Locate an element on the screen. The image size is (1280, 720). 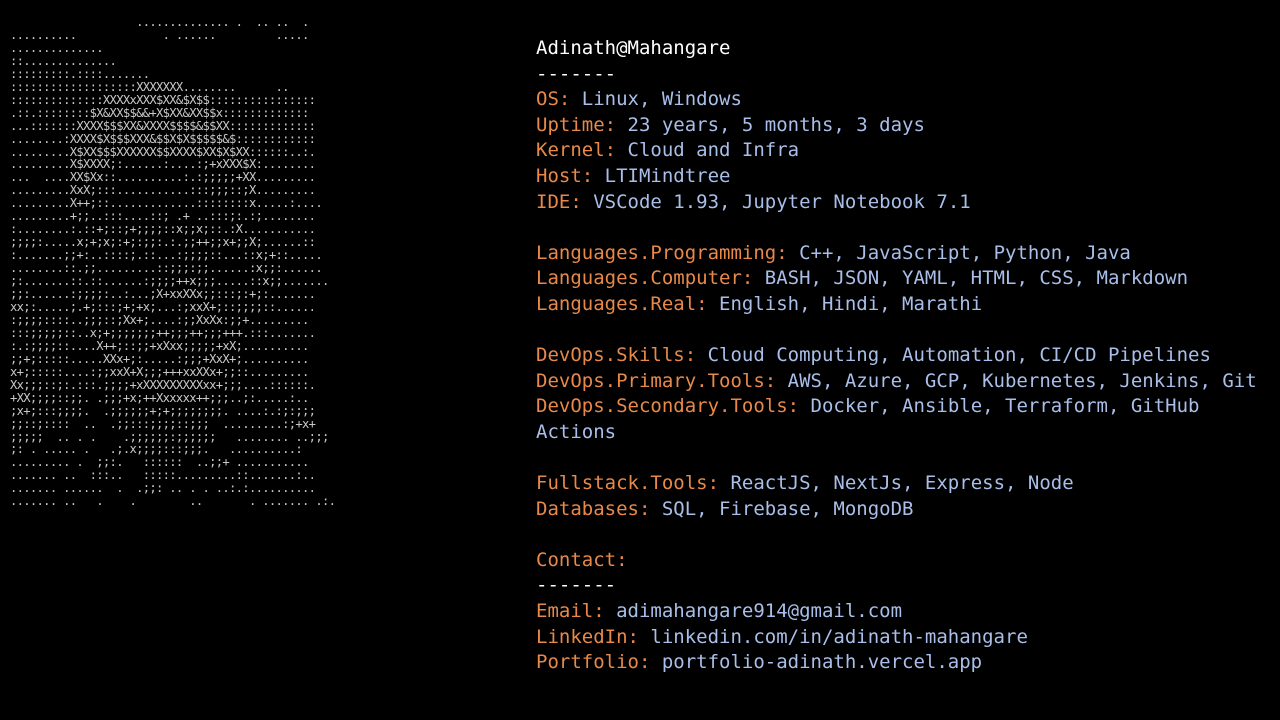
info-value: BASH, JSON, YAML, HTML, CSS, Markdown is located at coordinates (971, 278).